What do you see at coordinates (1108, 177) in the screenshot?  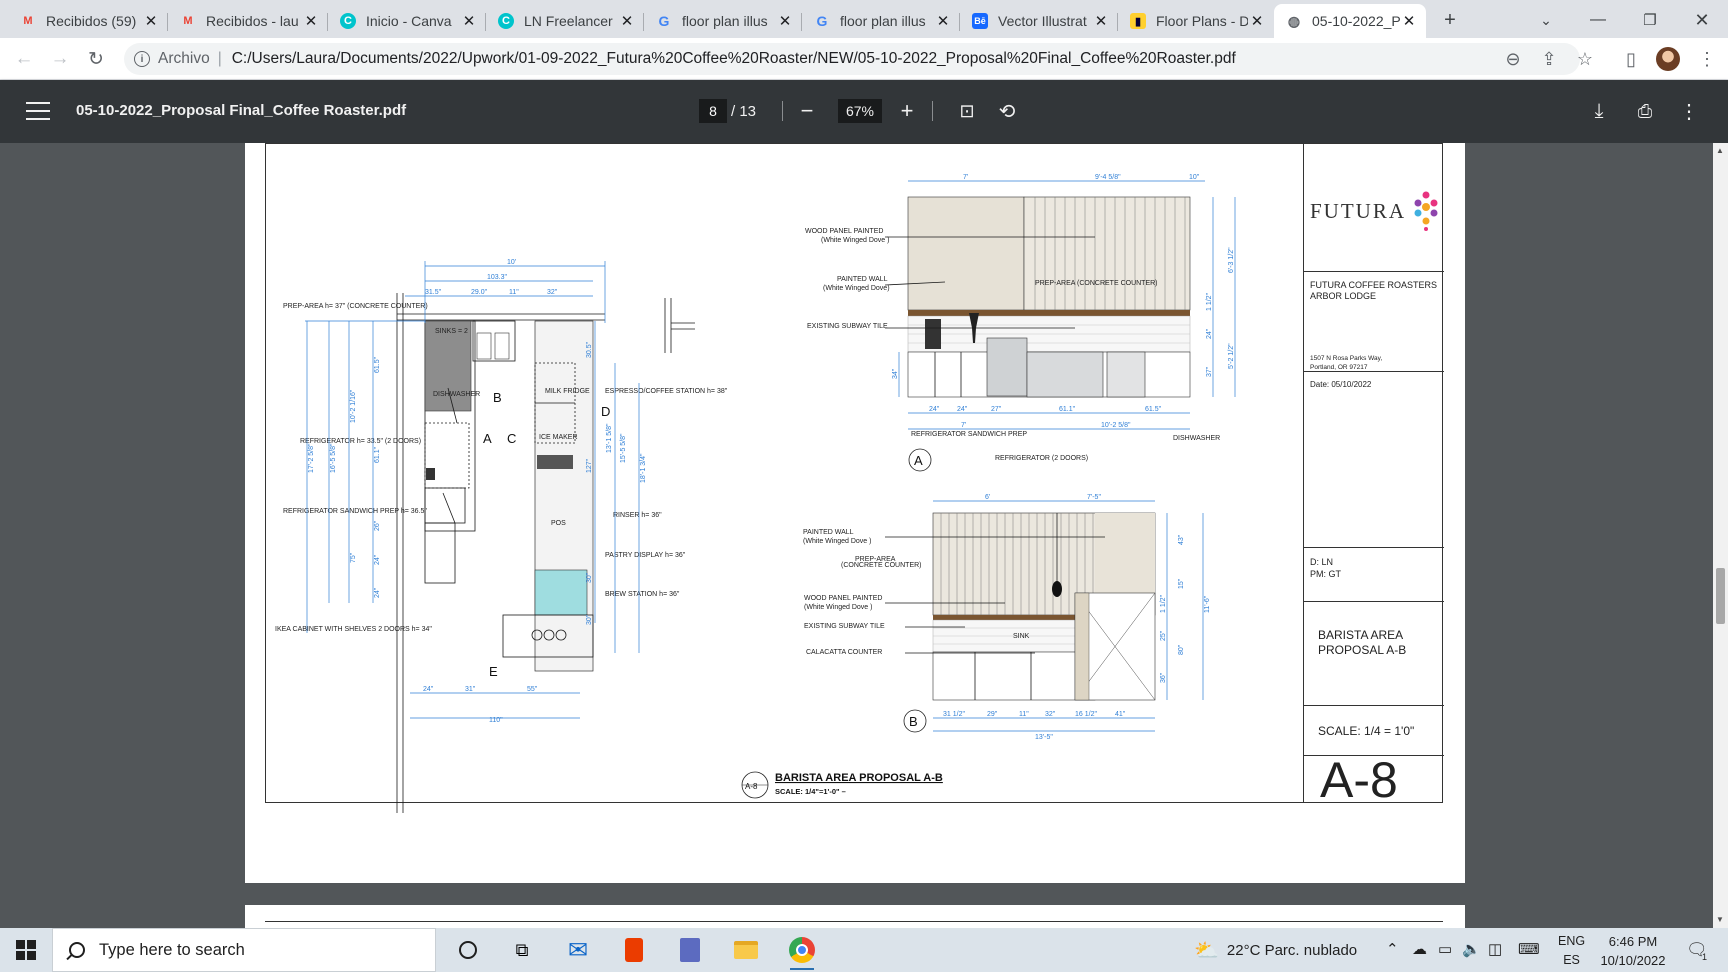 I see `elev-a-dim-w9: 9'-4 5/8"` at bounding box center [1108, 177].